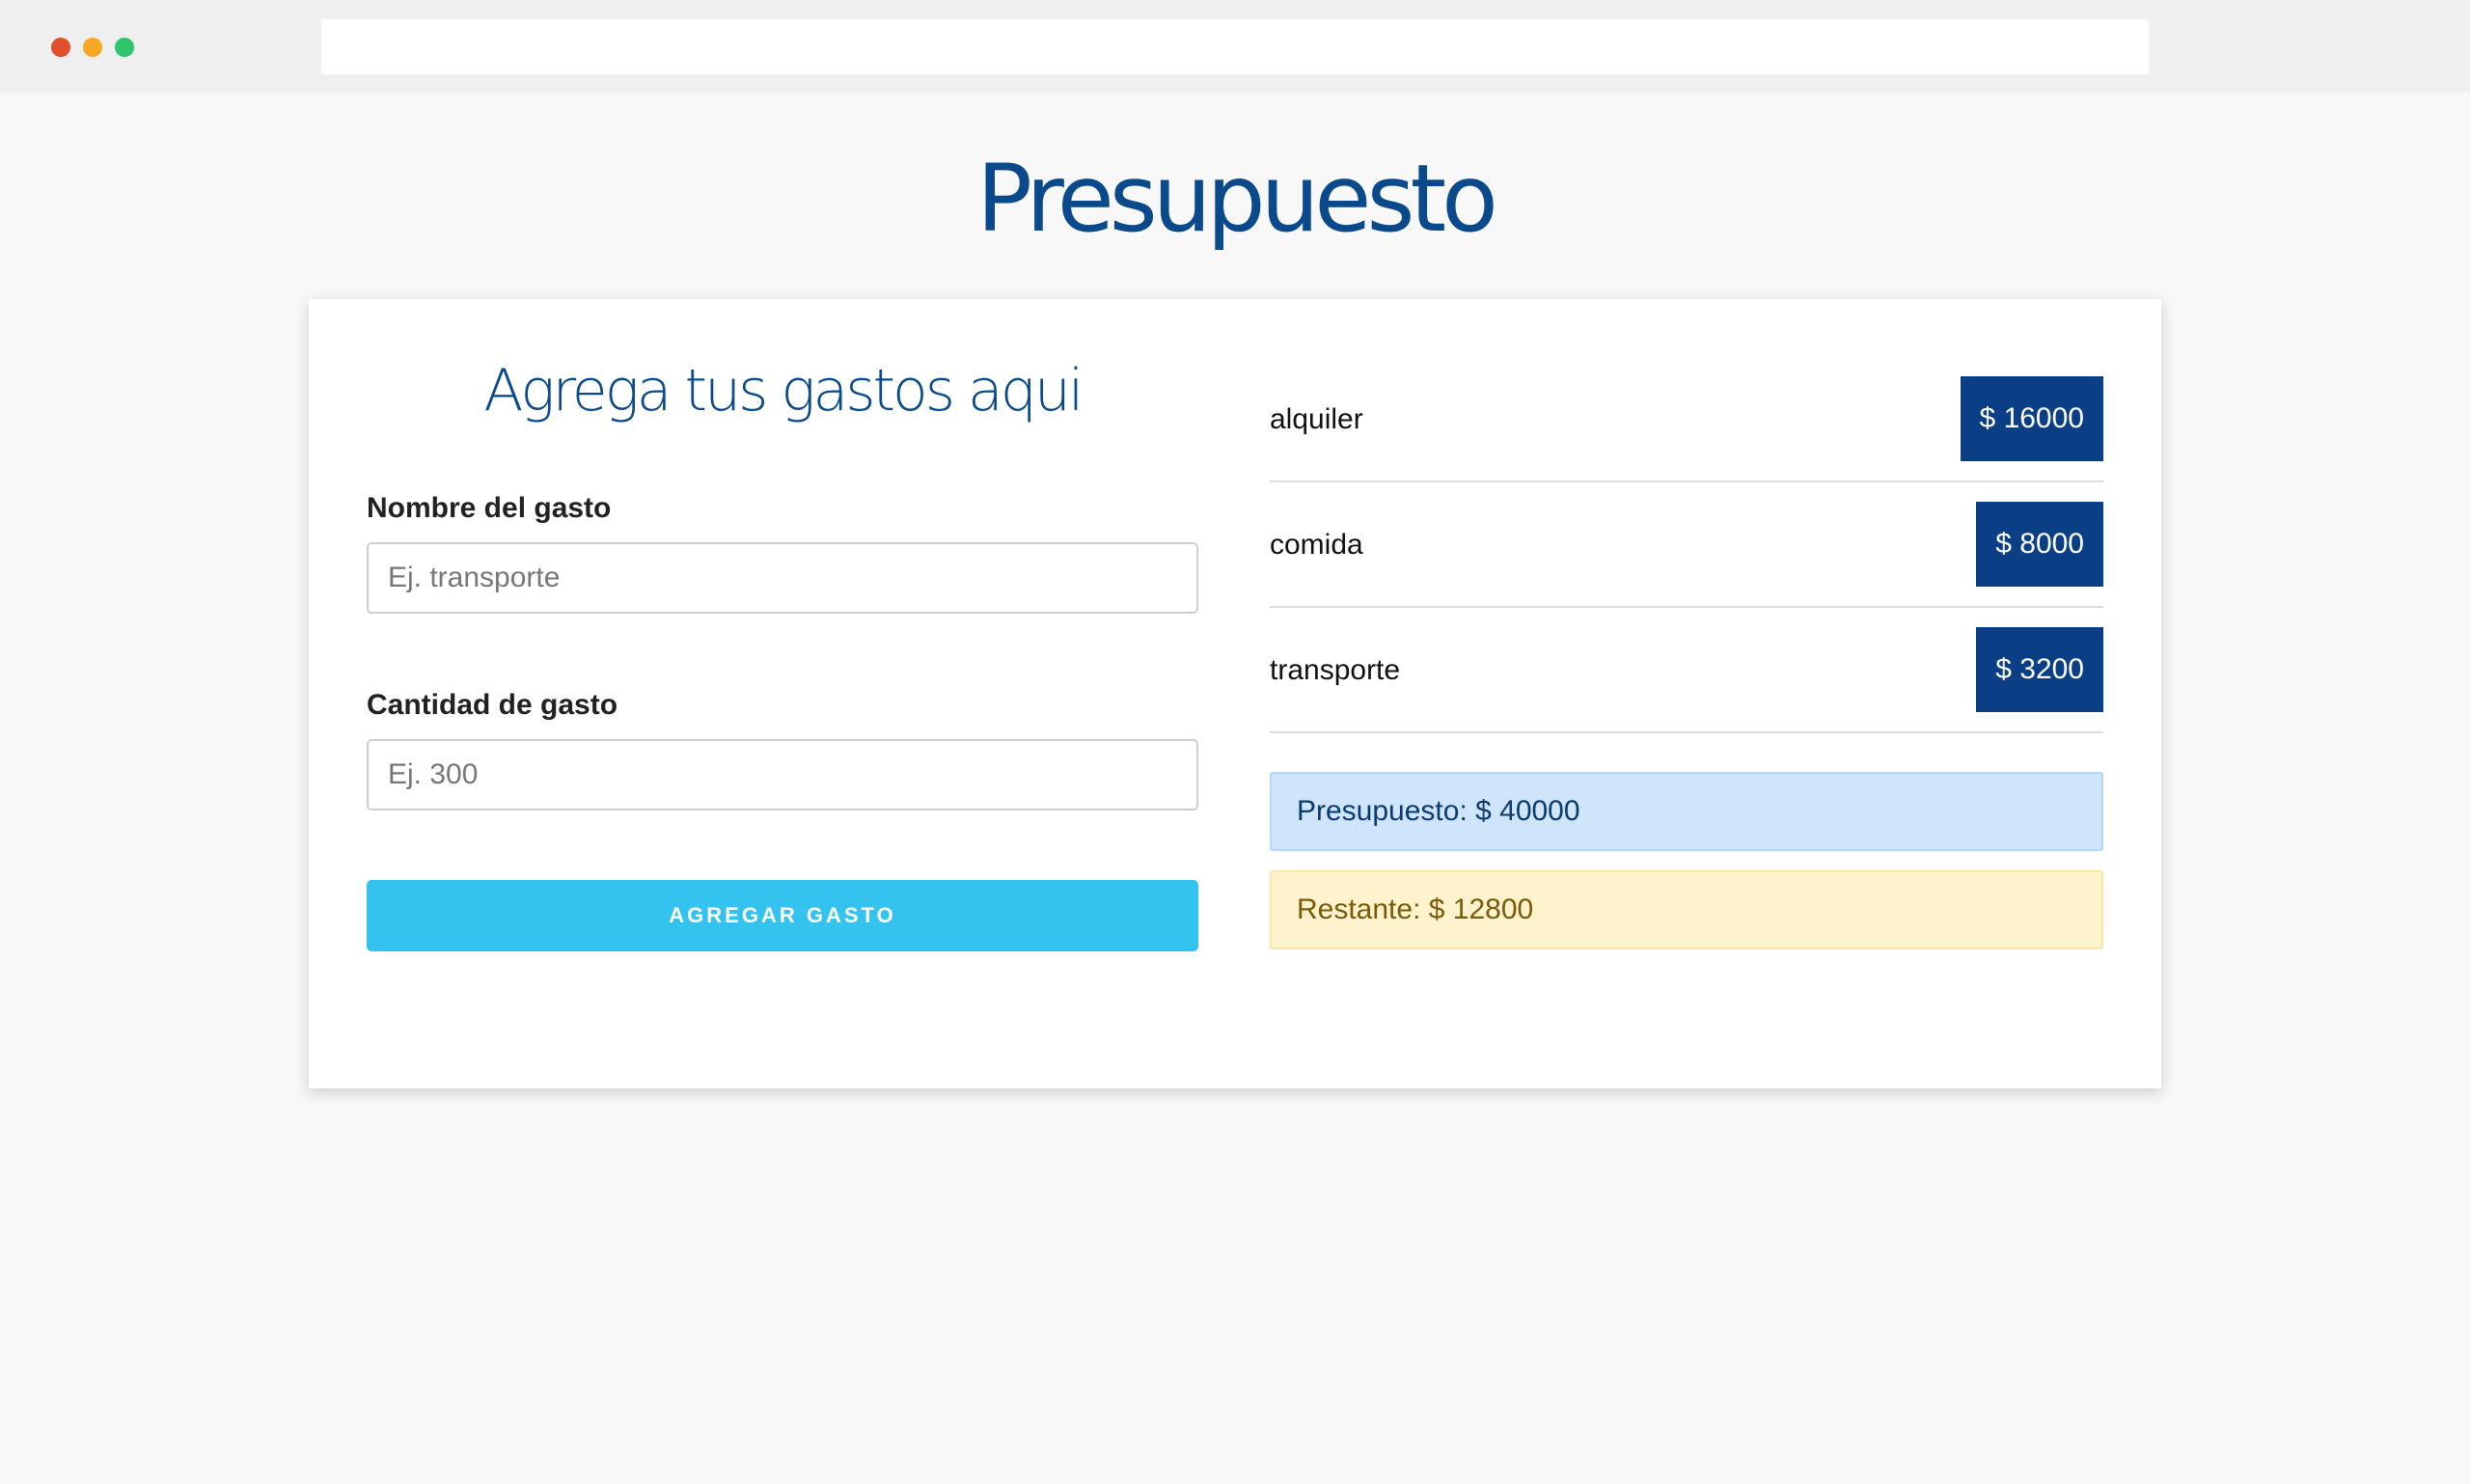  Describe the element at coordinates (1686, 670) in the screenshot. I see `list-item: transporte $ 3200` at that location.